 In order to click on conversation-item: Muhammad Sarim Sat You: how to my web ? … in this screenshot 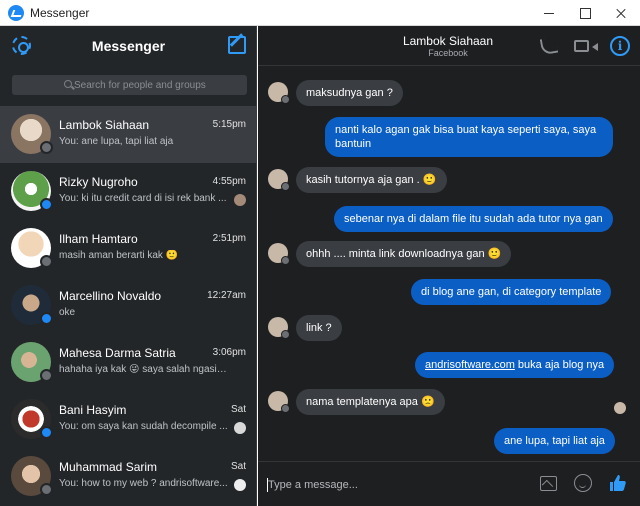, I will do `click(128, 476)`.